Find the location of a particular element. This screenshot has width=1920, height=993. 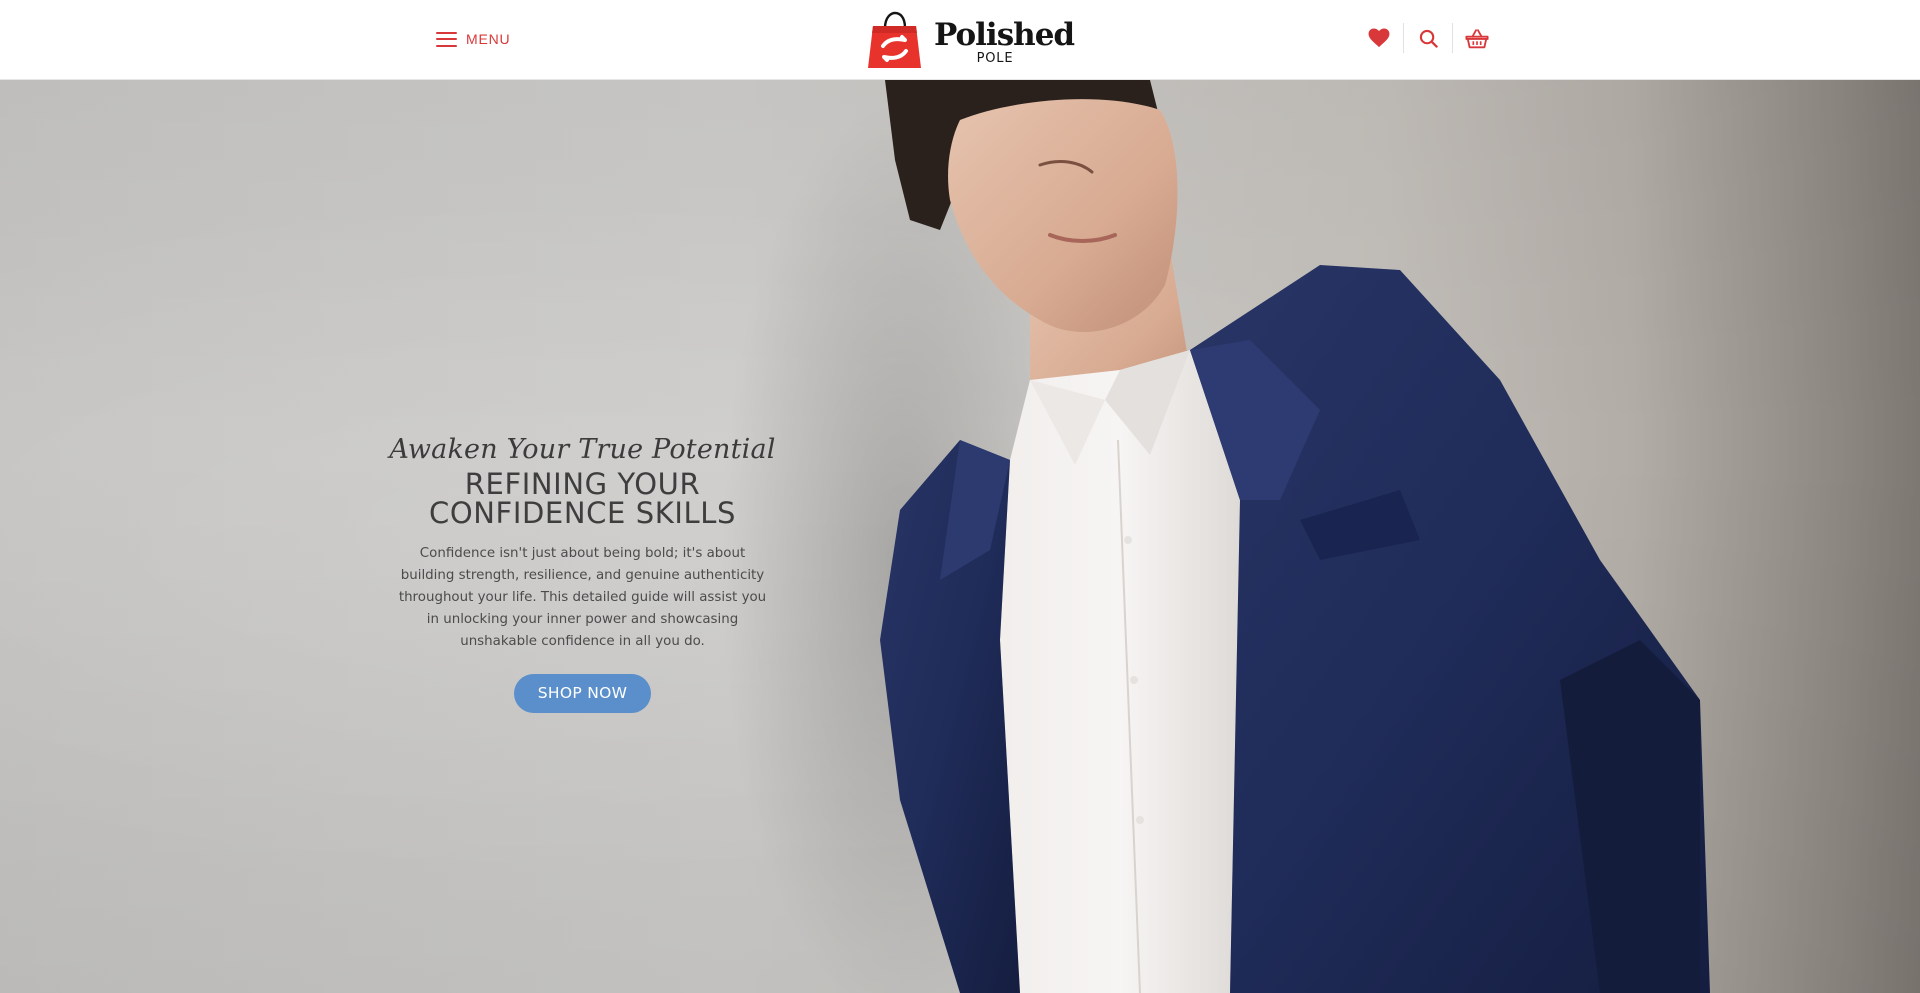

hero-title-line2: CONFIDENCE SKILLS is located at coordinates (582, 513).